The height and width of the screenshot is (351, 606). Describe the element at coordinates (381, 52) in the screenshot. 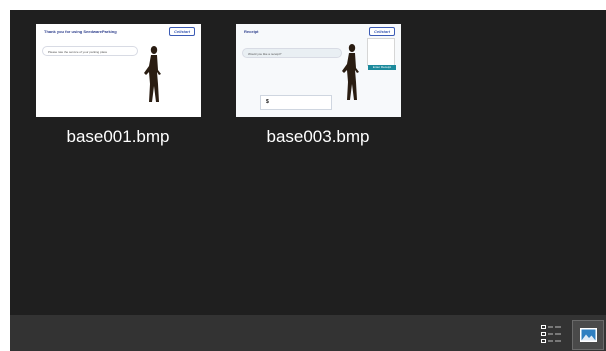

I see `thumbnail-side-panel` at that location.